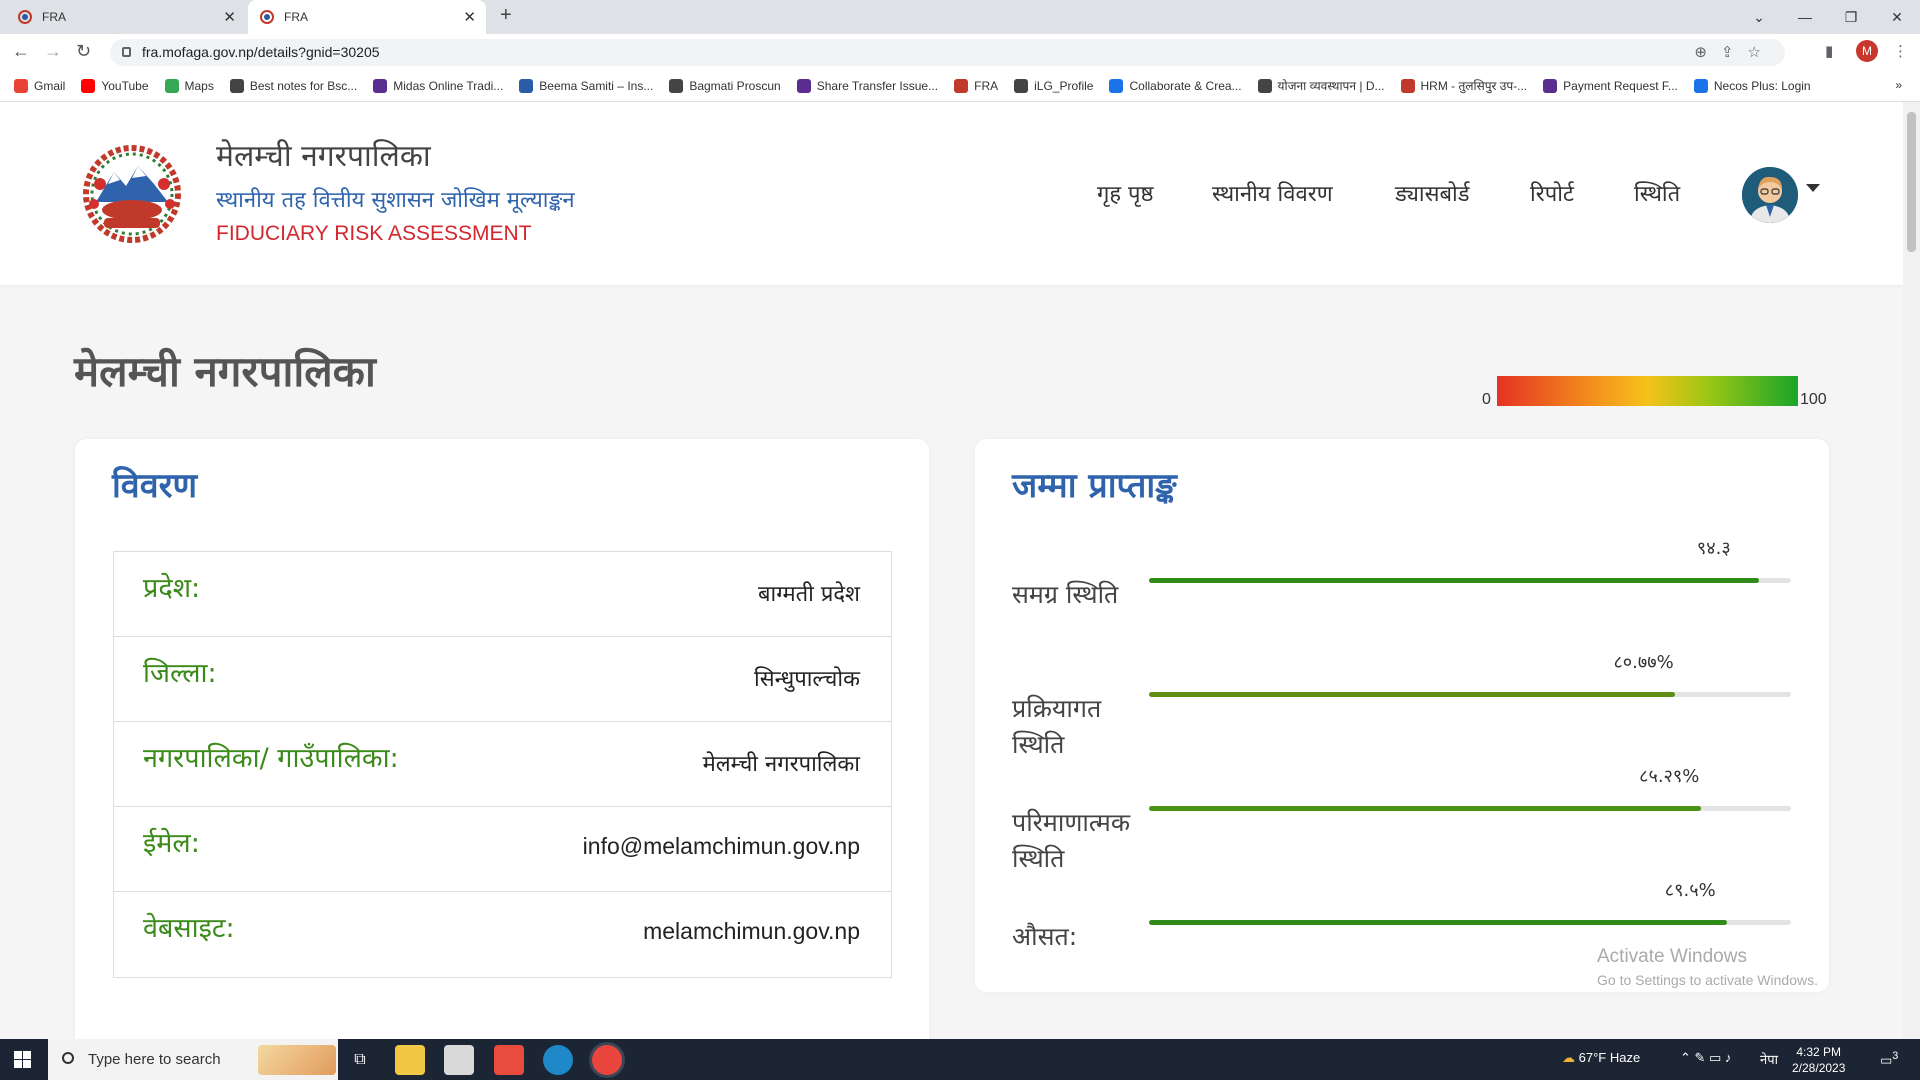 The image size is (1920, 1080). Describe the element at coordinates (986, 85) in the screenshot. I see `bookmark-label: FRA` at that location.